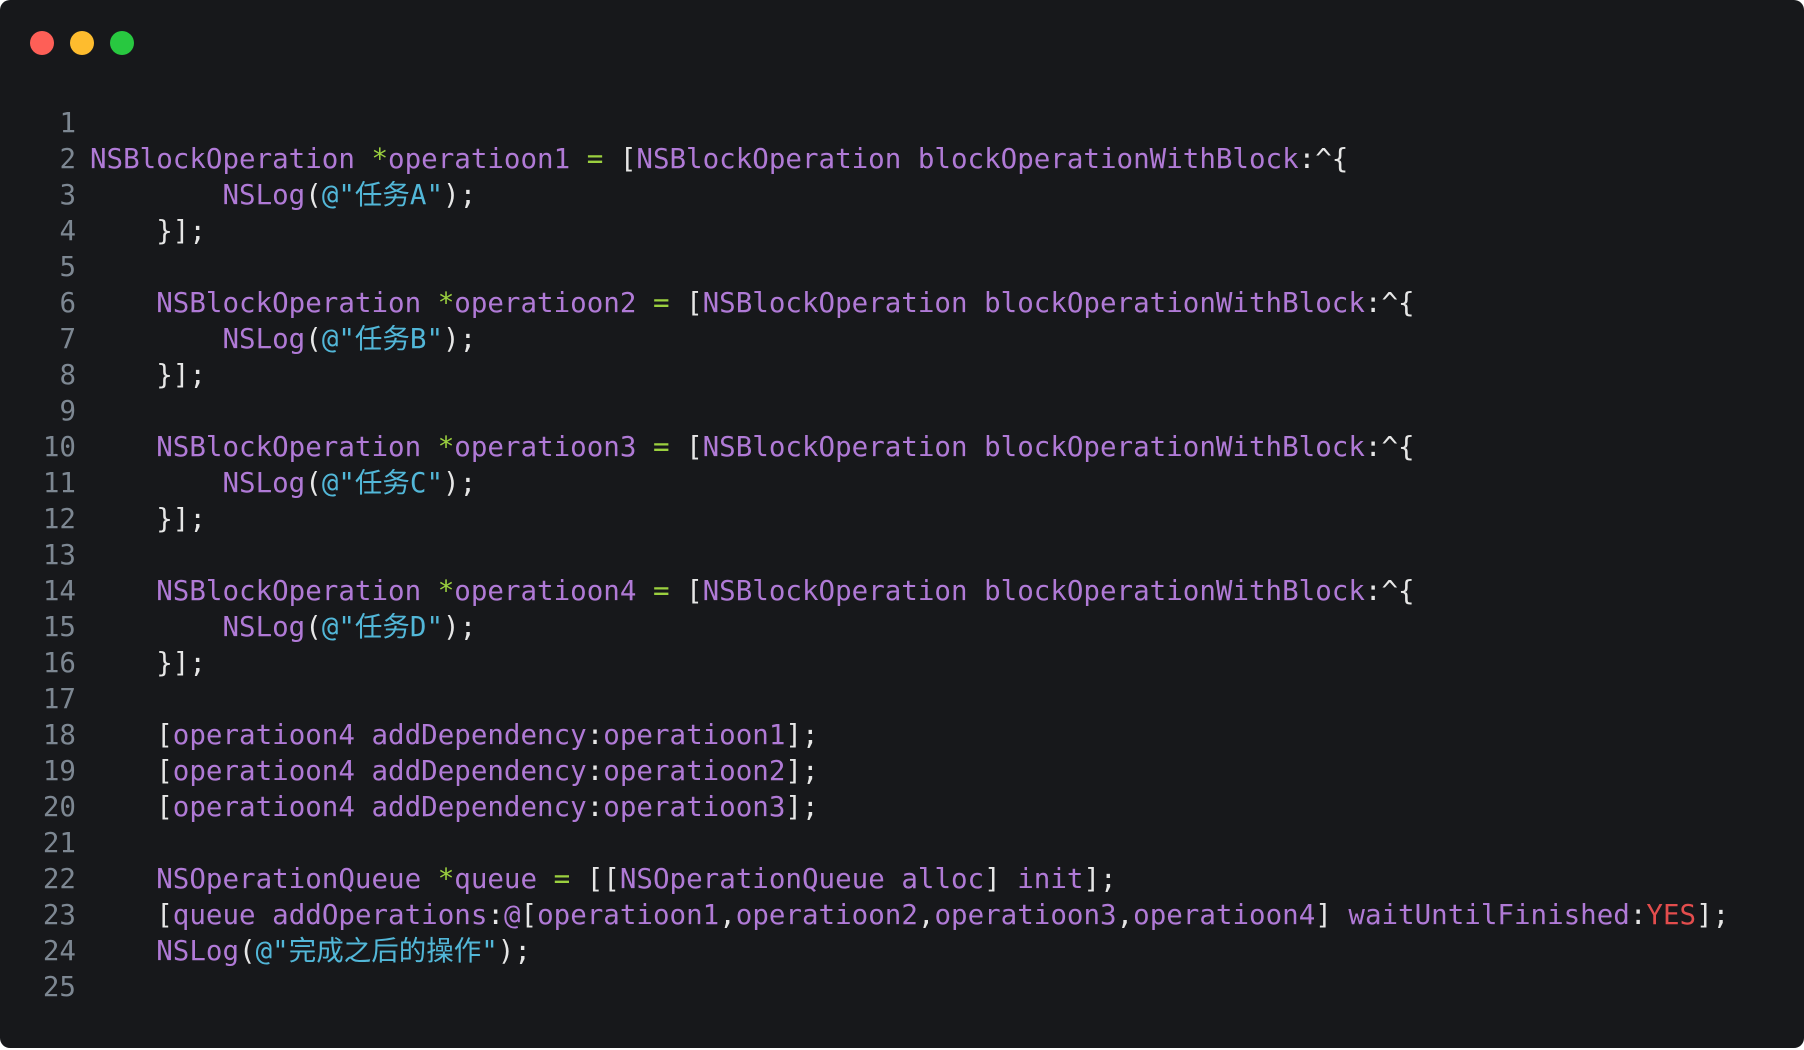 The height and width of the screenshot is (1050, 1804). Describe the element at coordinates (902, 123) in the screenshot. I see `code-line: 1` at that location.